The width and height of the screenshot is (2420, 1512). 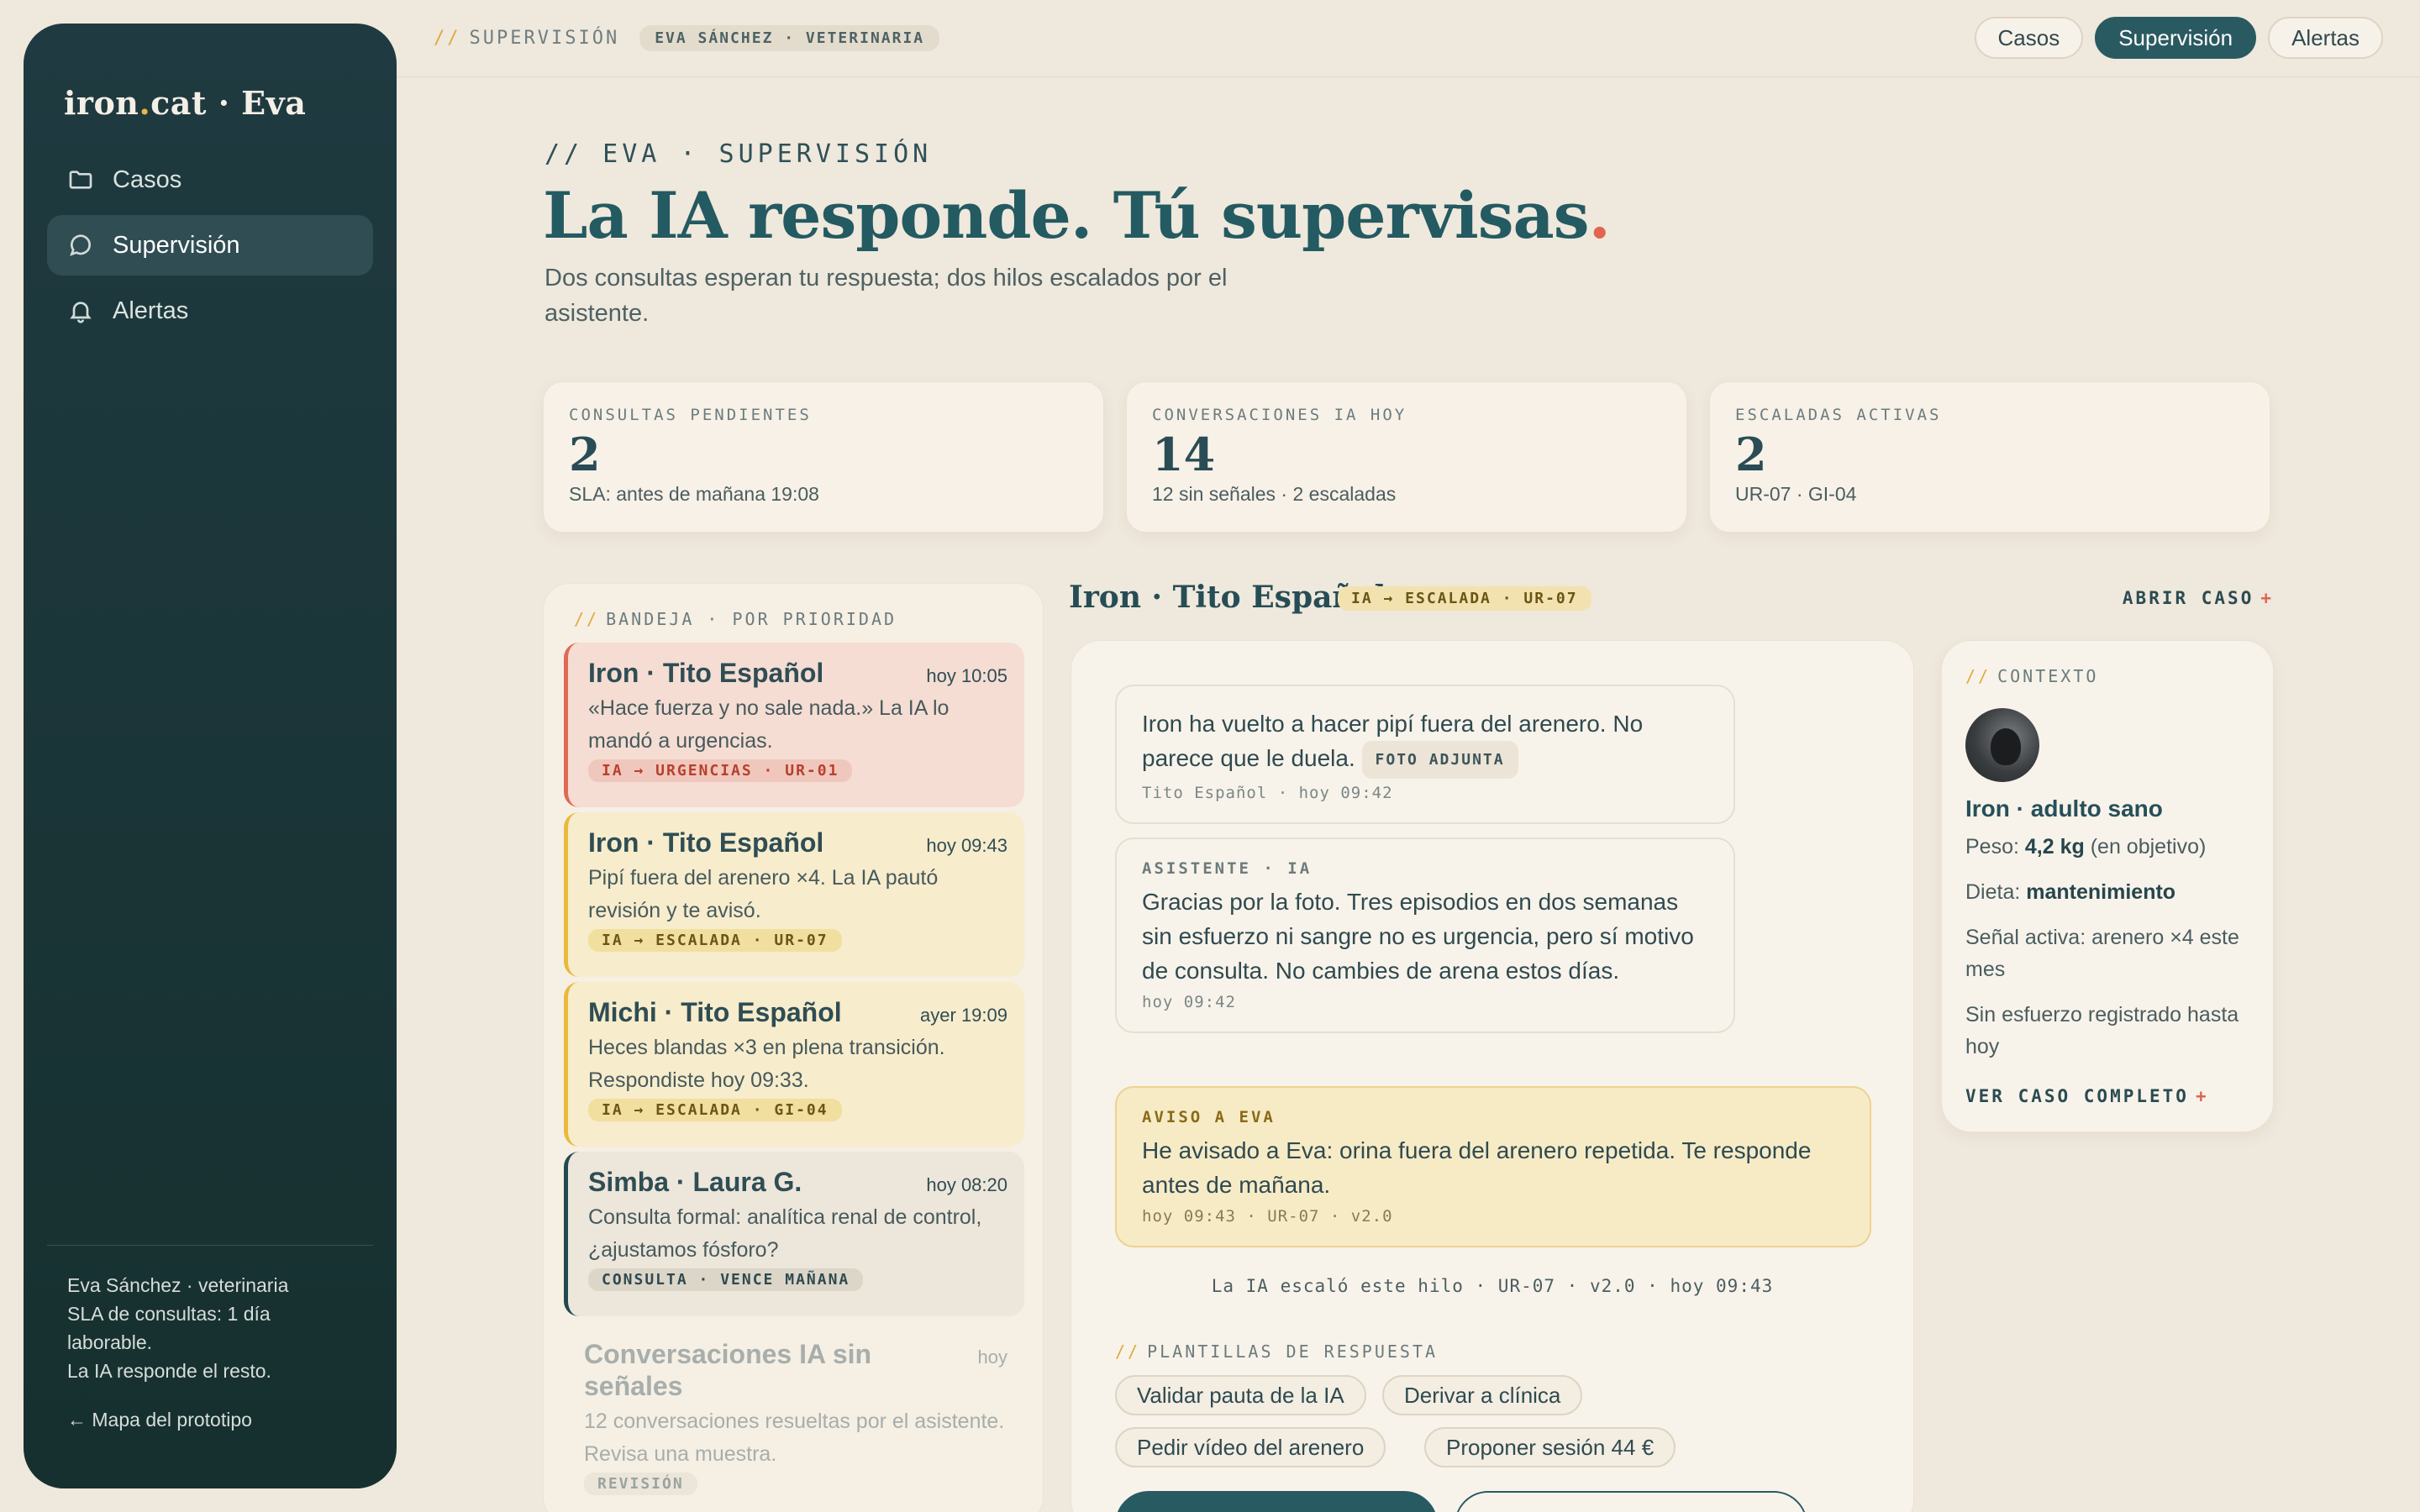 I want to click on inbox-item-name: Simba · Laura G., so click(x=695, y=1182).